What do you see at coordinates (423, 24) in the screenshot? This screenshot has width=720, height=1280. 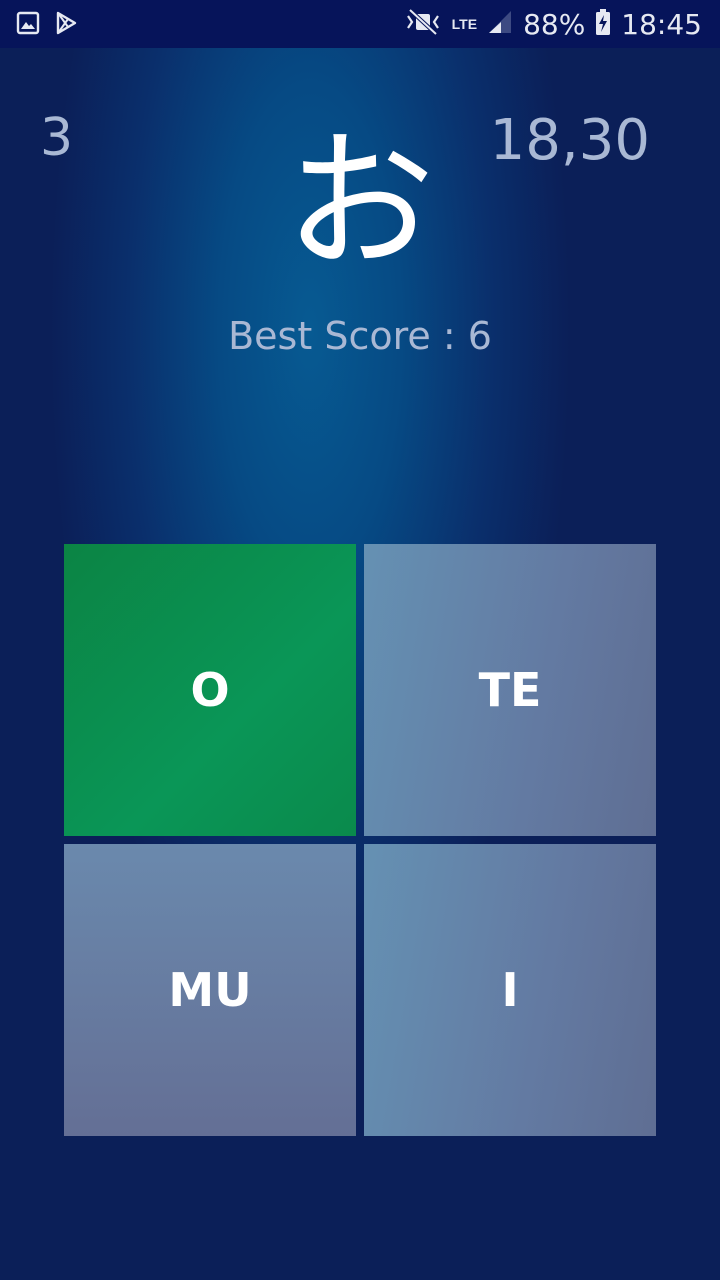 I see `mute-icon` at bounding box center [423, 24].